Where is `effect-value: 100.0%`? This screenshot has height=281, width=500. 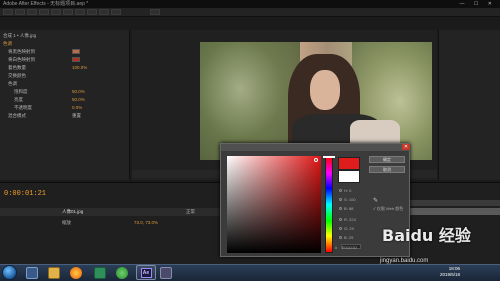
effect-value: 100.0% is located at coordinates (79, 67).